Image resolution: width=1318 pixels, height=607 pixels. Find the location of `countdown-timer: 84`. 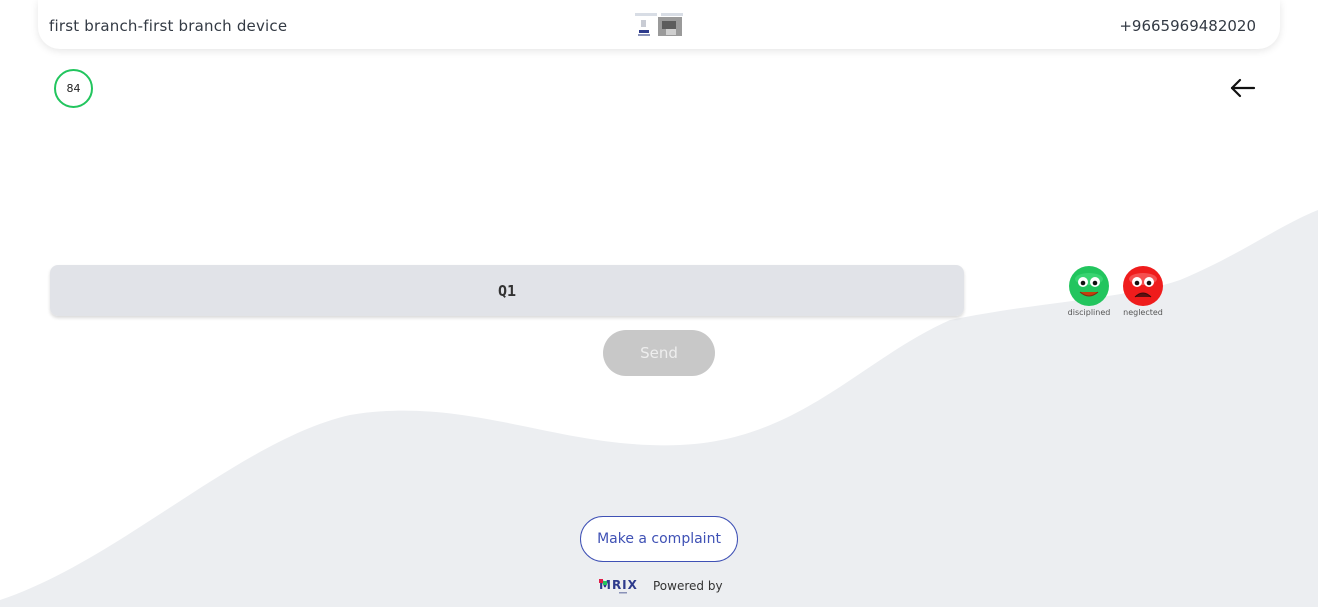

countdown-timer: 84 is located at coordinates (73, 88).